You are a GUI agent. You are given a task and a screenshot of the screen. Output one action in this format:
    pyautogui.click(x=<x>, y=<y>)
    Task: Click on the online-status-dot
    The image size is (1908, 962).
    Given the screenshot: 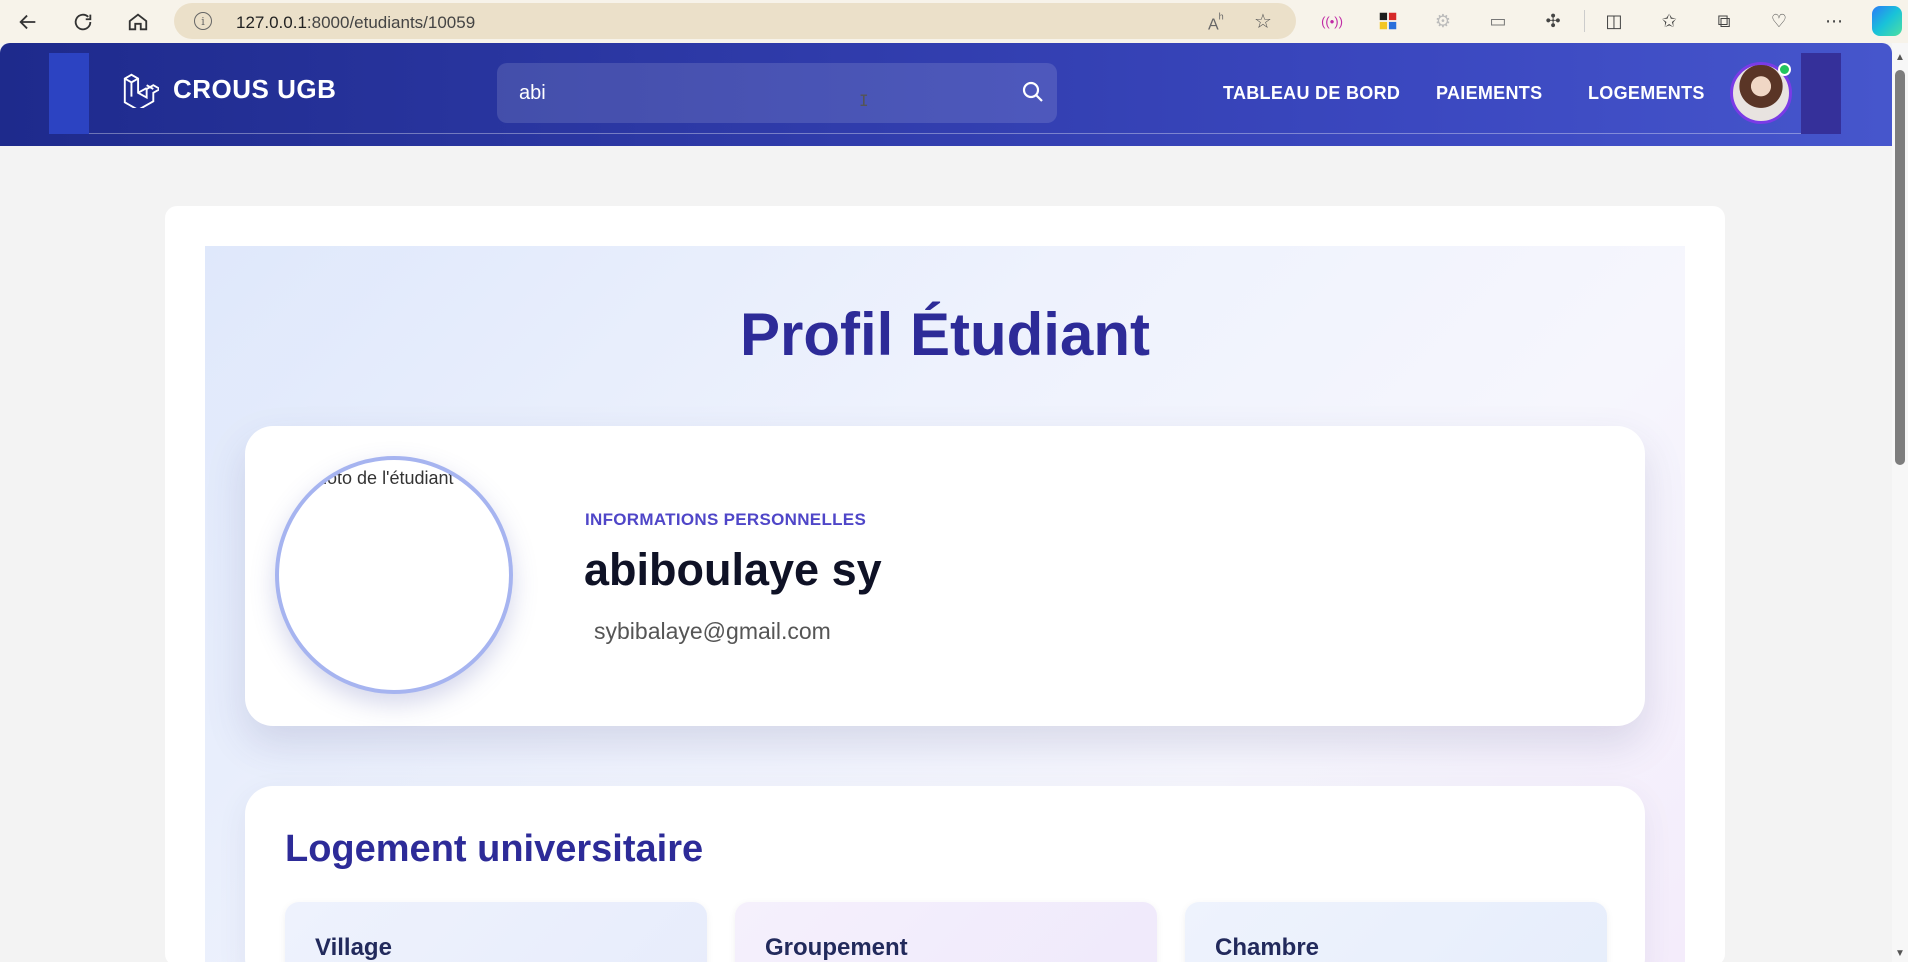 What is the action you would take?
    pyautogui.click(x=1784, y=69)
    